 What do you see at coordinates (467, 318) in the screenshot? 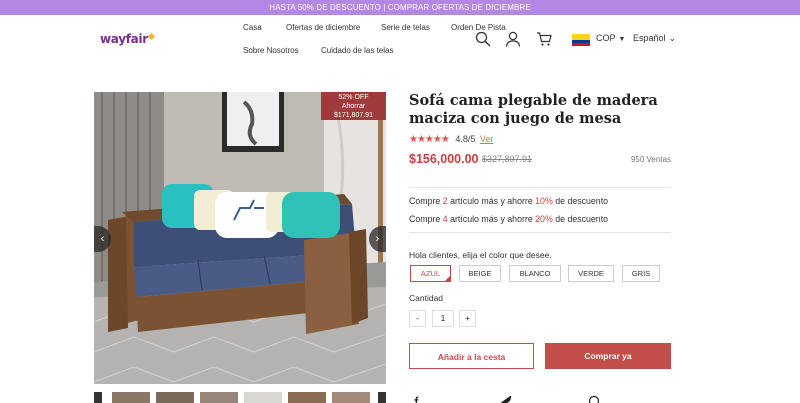
I see `quantity-increase-button: +` at bounding box center [467, 318].